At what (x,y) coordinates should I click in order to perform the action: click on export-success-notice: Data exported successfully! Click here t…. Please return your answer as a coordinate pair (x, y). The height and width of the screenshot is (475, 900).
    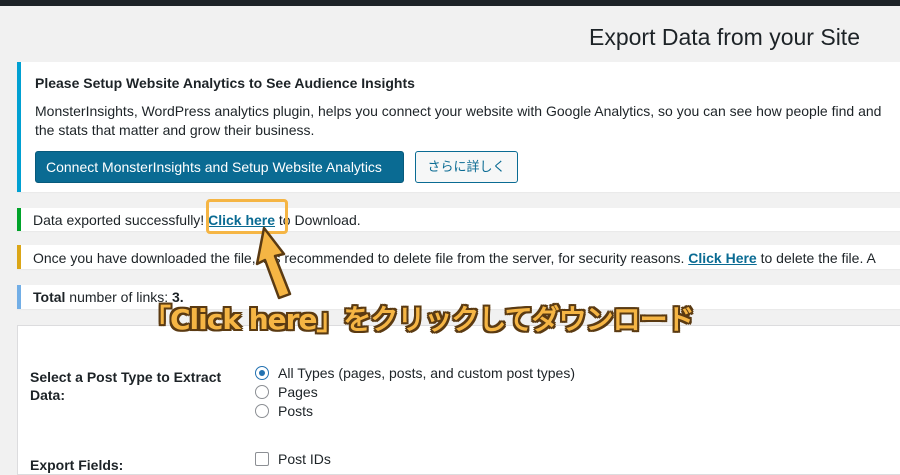
    Looking at the image, I should click on (458, 219).